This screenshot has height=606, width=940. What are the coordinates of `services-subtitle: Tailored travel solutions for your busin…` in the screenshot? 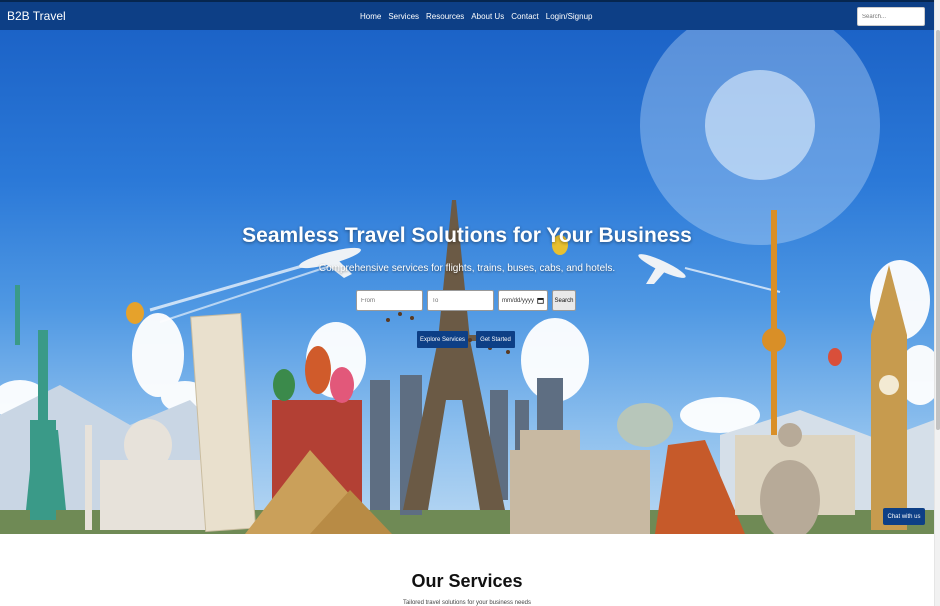 It's located at (467, 603).